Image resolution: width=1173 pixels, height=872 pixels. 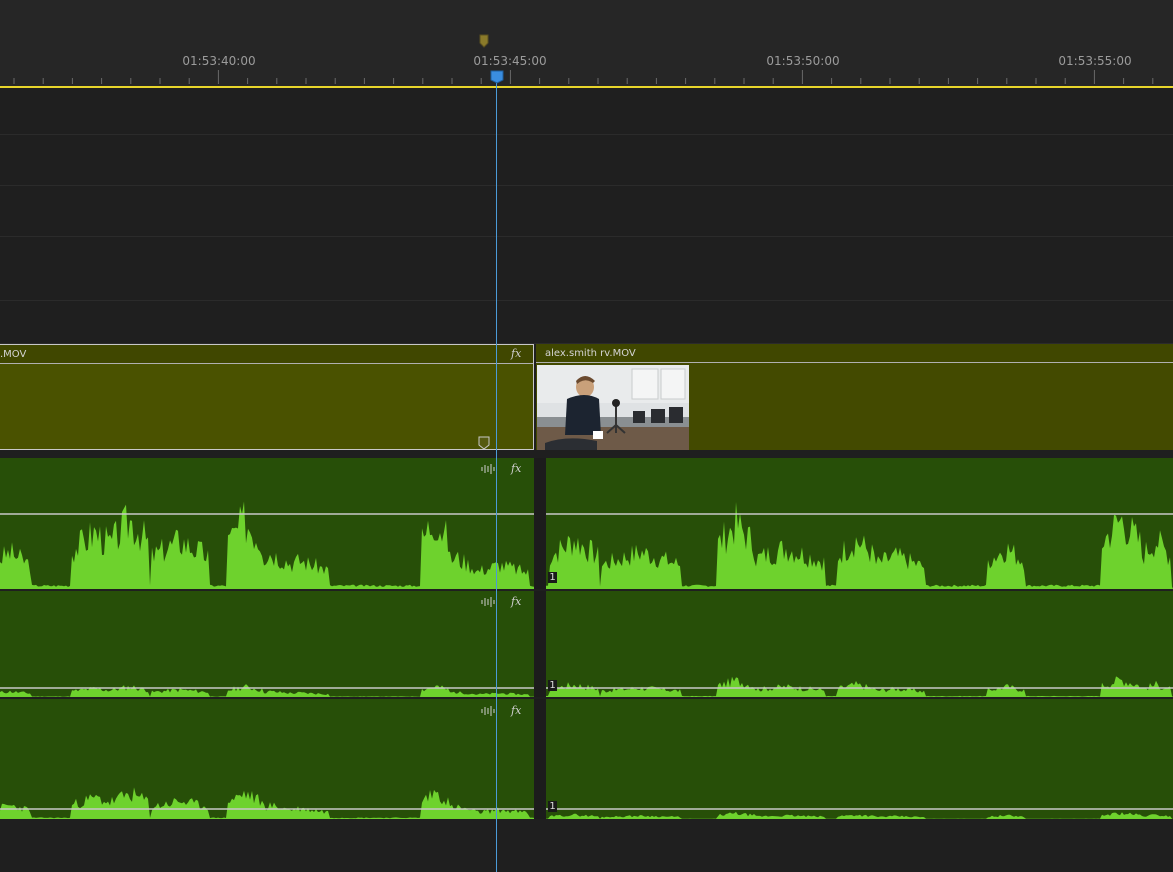 What do you see at coordinates (267, 397) in the screenshot?
I see `video-clip: .MOV fx` at bounding box center [267, 397].